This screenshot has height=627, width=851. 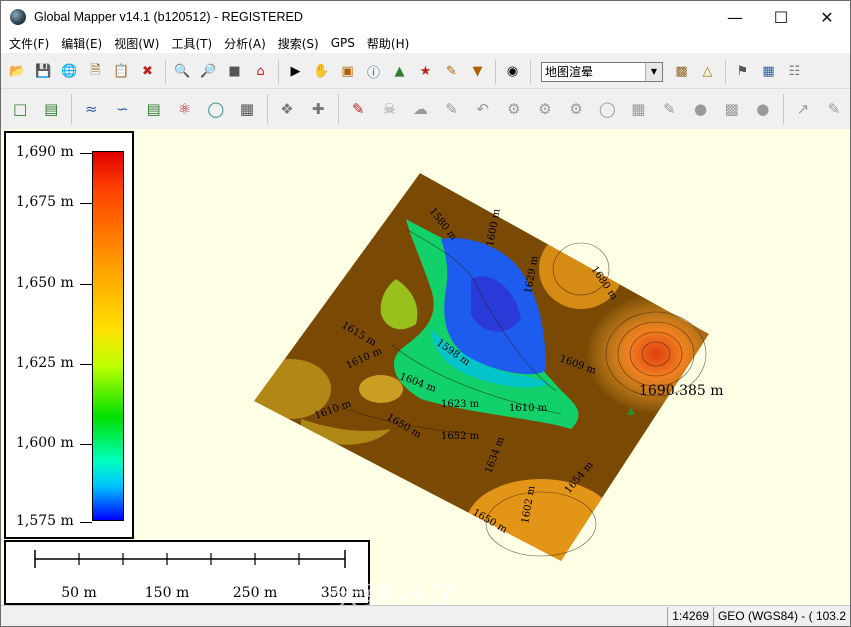 I want to click on menu-gps: GPS, so click(x=343, y=43).